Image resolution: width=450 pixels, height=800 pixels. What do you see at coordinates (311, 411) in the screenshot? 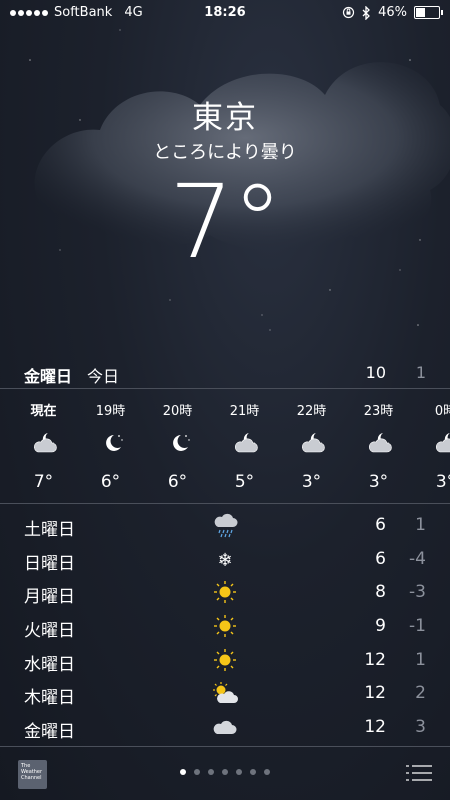
I see `hour-time: 22時` at bounding box center [311, 411].